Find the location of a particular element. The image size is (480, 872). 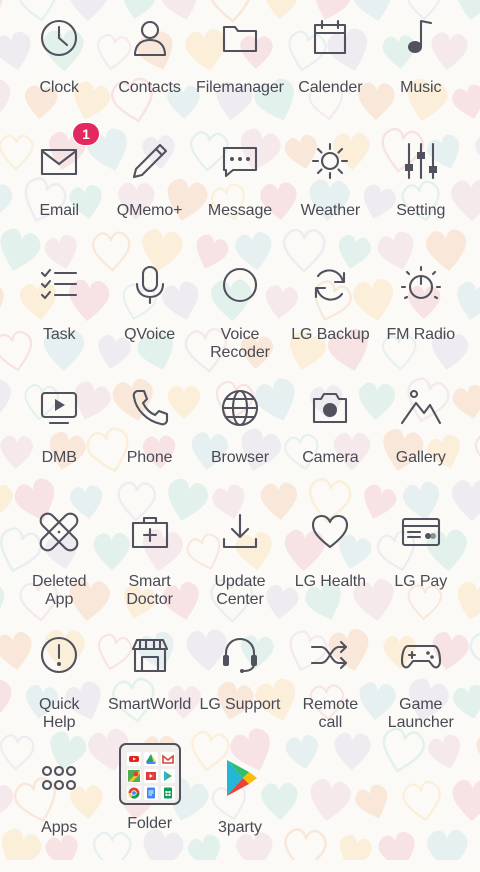

app-lg-health: LG Health is located at coordinates (330, 563).